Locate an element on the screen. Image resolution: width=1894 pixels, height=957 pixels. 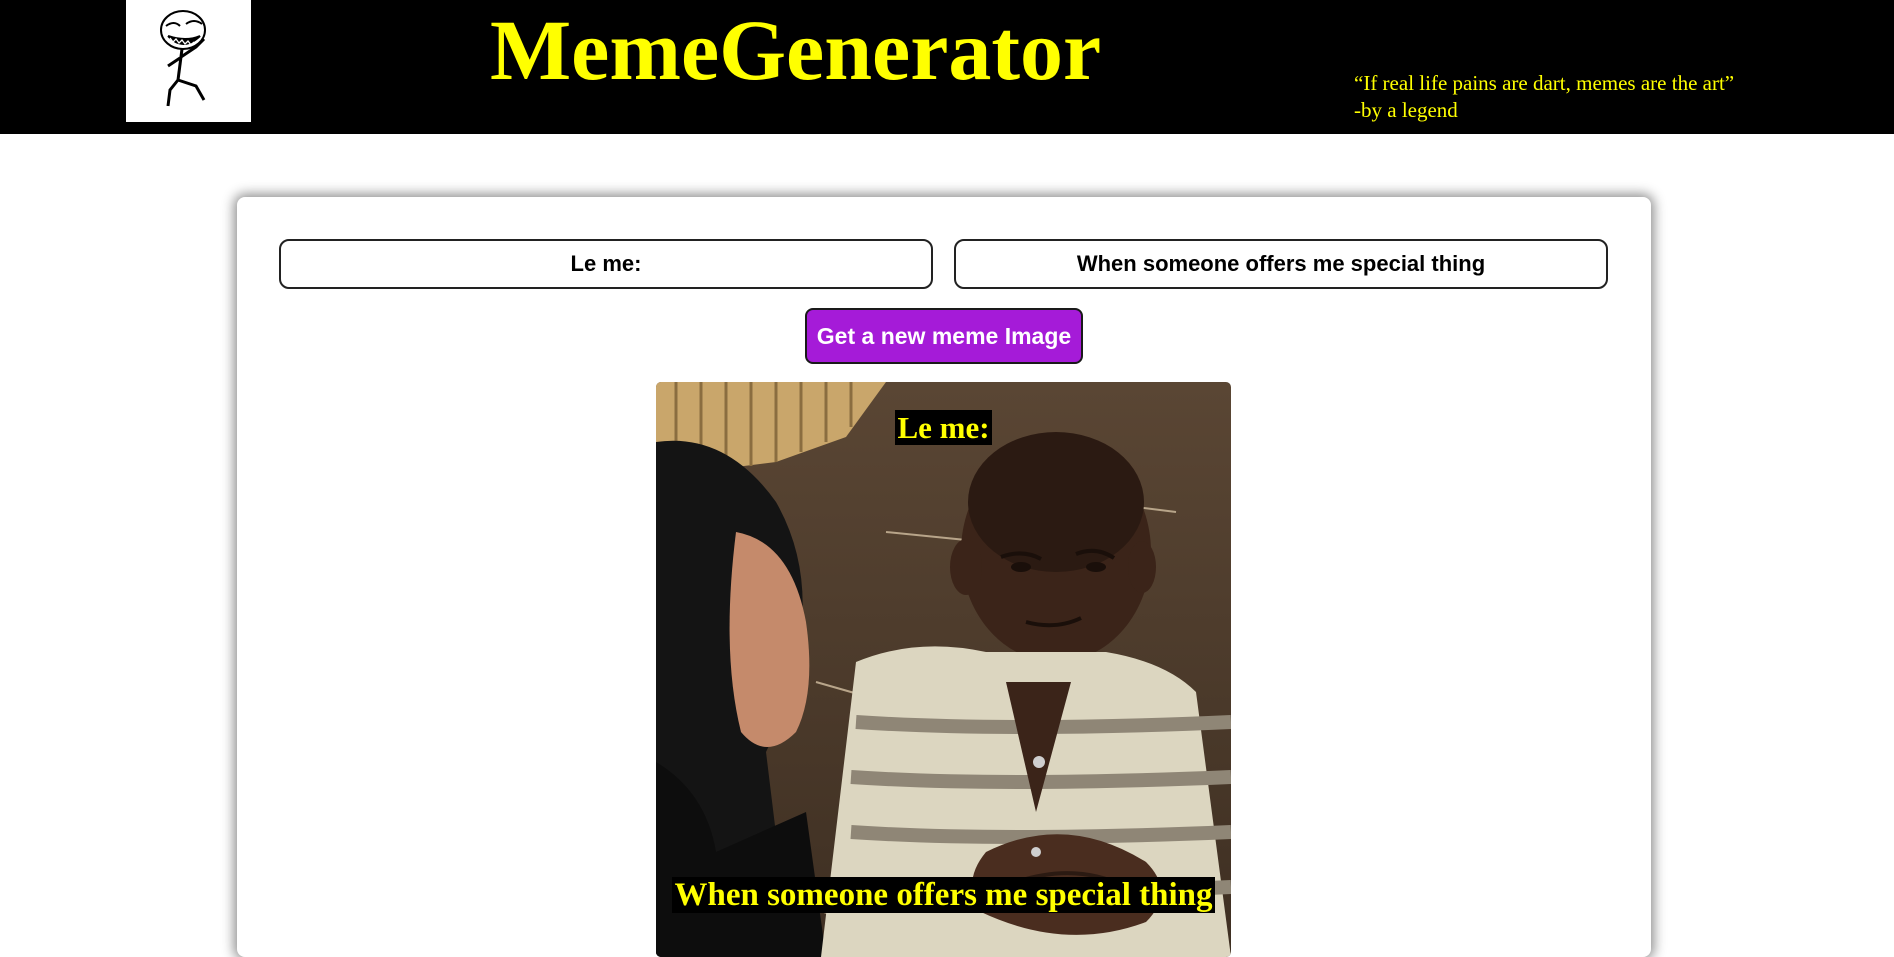
meme-bottom-caption-text: When someone offers me special thing is located at coordinates (943, 895).